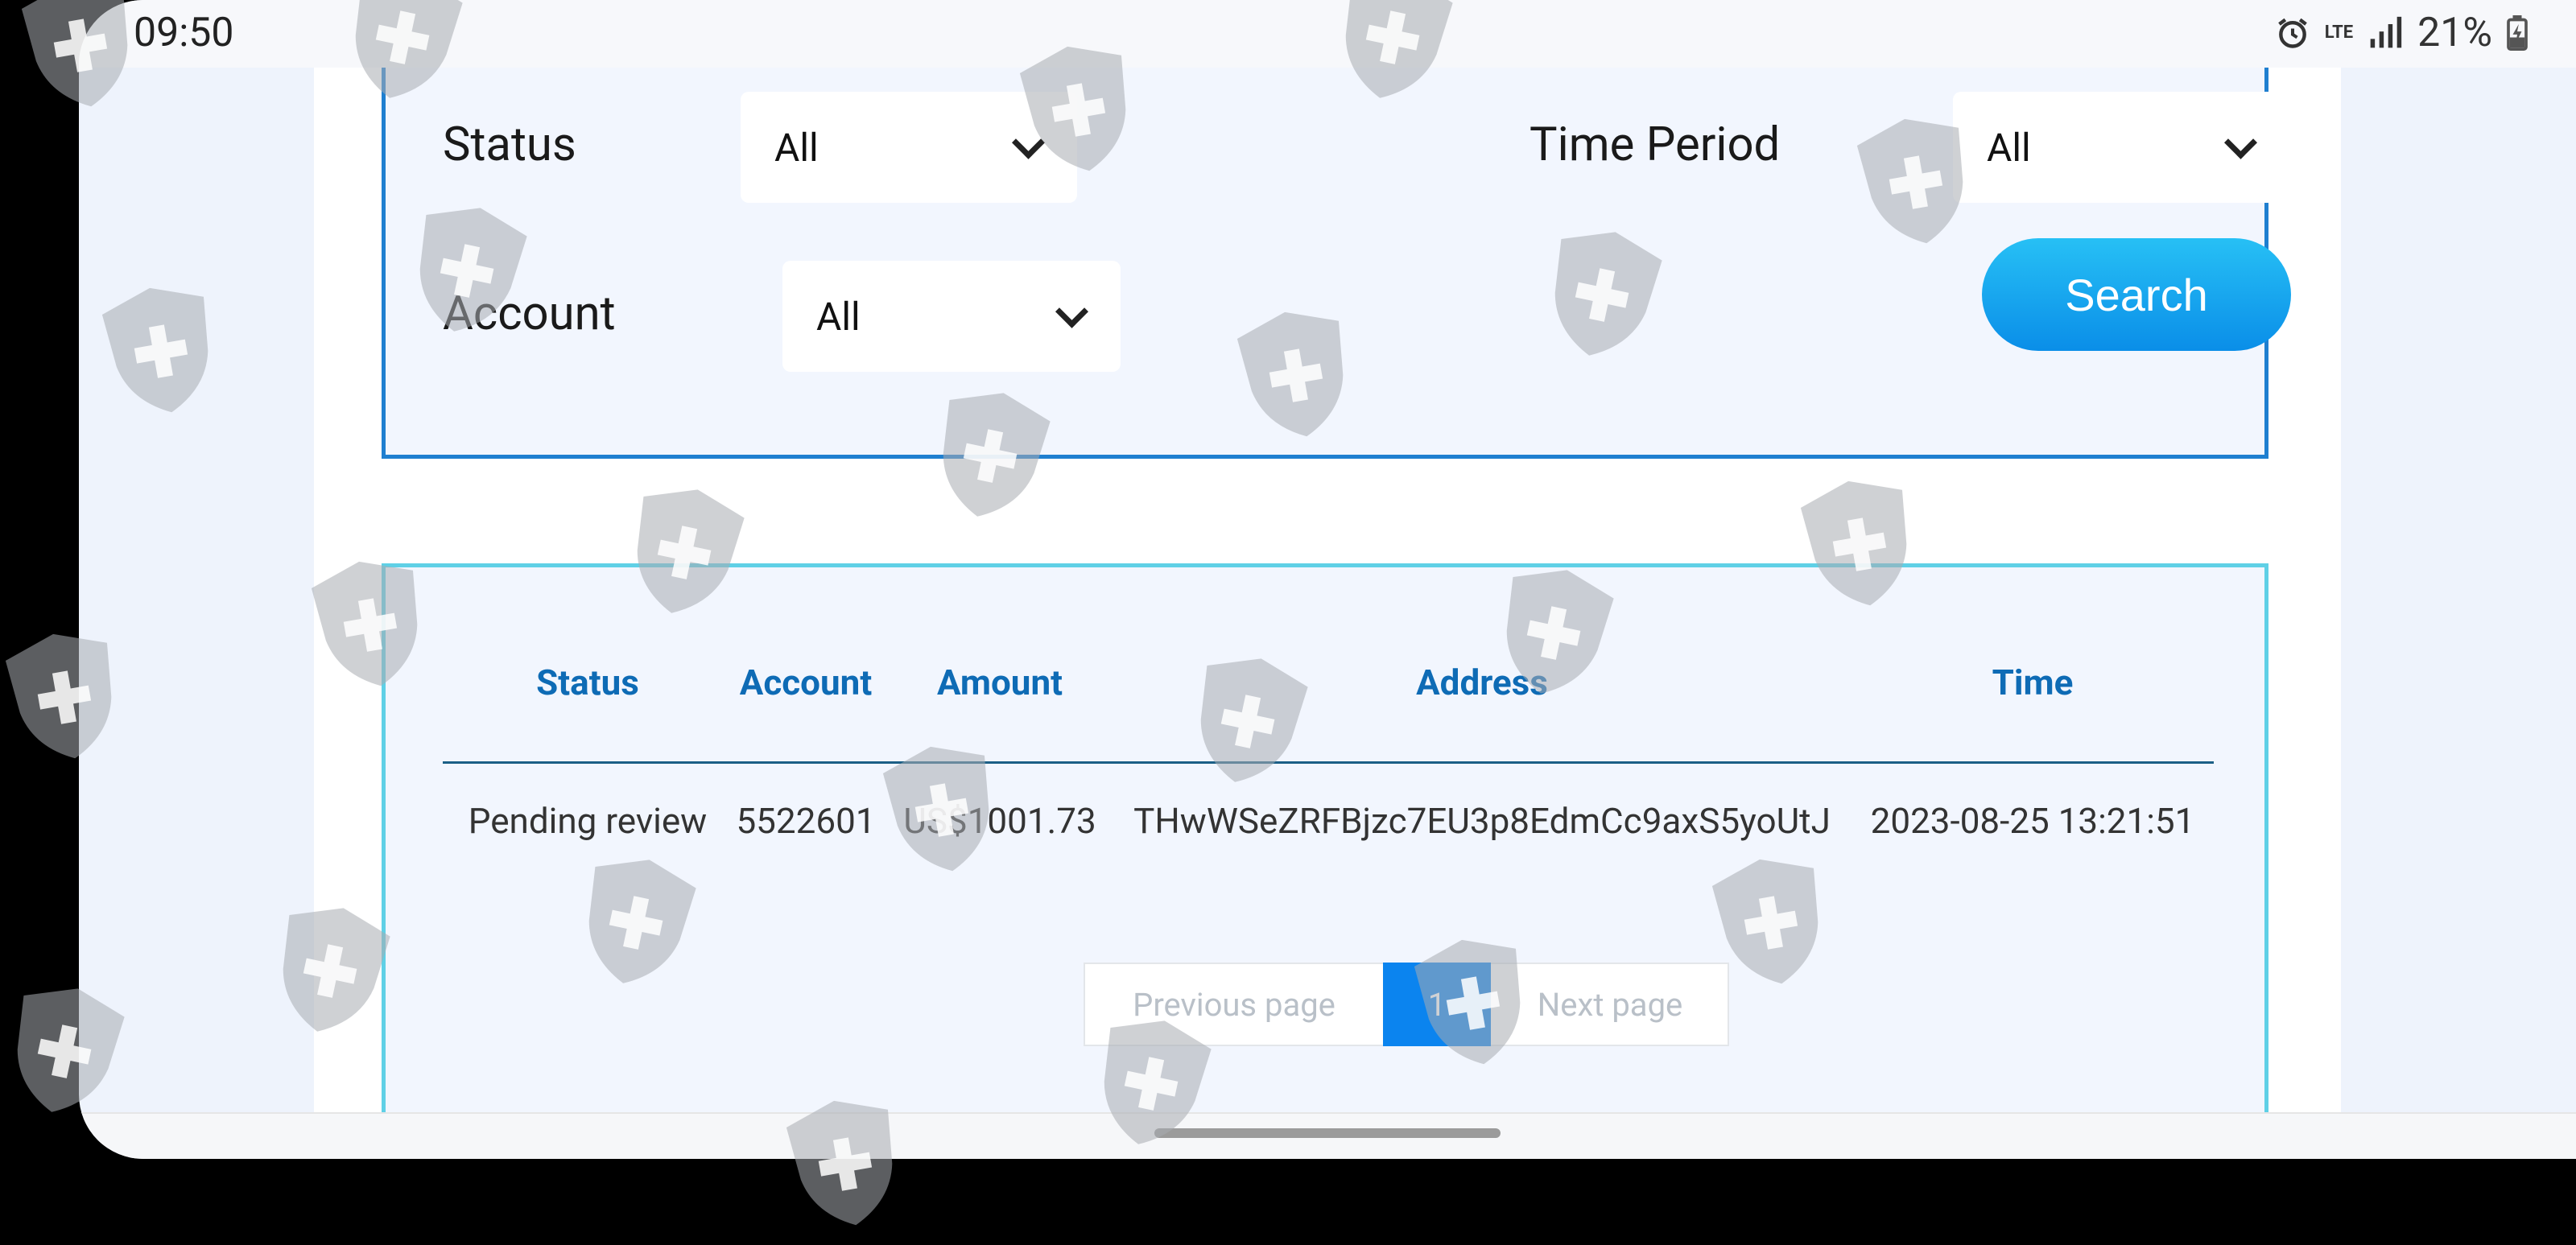 This screenshot has height=1245, width=2576. I want to click on battery-charging-icon, so click(2517, 33).